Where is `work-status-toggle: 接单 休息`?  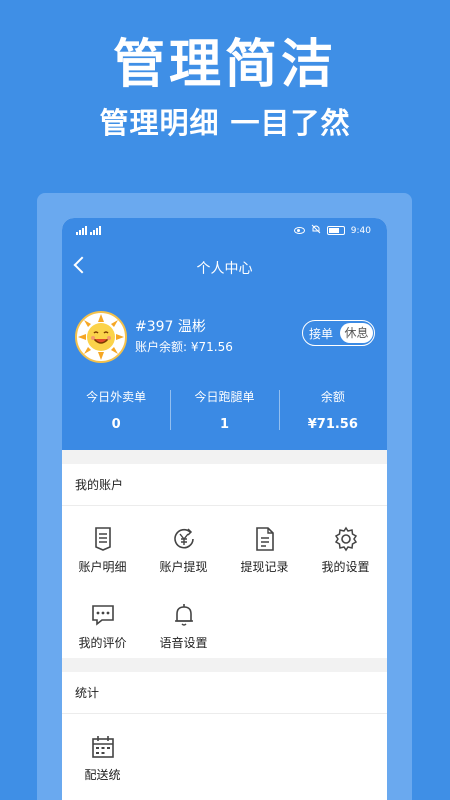 work-status-toggle: 接单 休息 is located at coordinates (338, 333).